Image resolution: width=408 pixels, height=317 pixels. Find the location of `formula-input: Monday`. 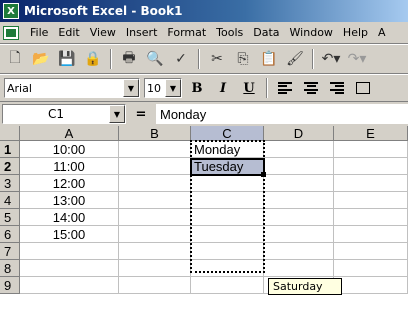

formula-input: Monday is located at coordinates (282, 114).